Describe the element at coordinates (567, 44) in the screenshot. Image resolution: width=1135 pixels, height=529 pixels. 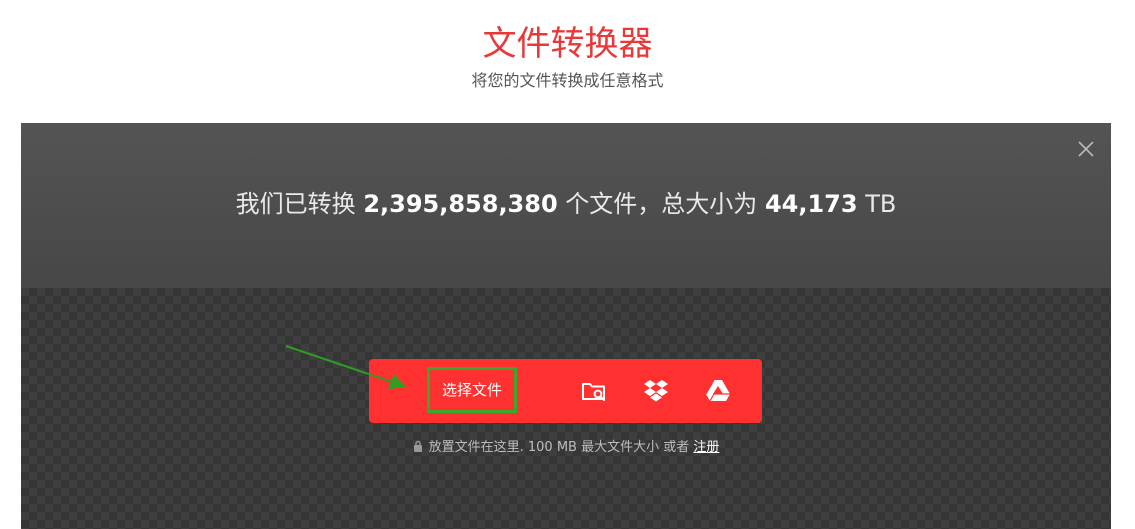
I see `page-title: 文件转换器` at that location.